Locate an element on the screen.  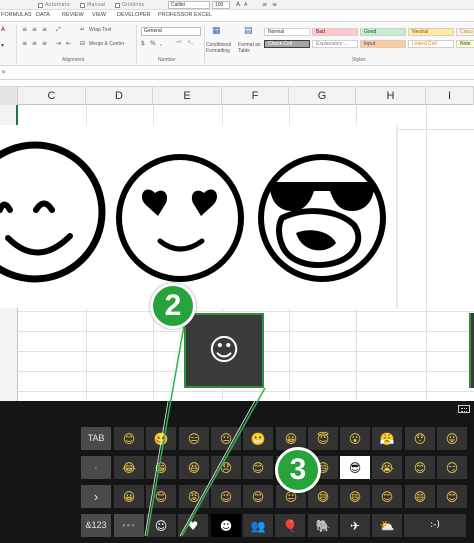
emoji-key: 😬 is located at coordinates (258, 438).